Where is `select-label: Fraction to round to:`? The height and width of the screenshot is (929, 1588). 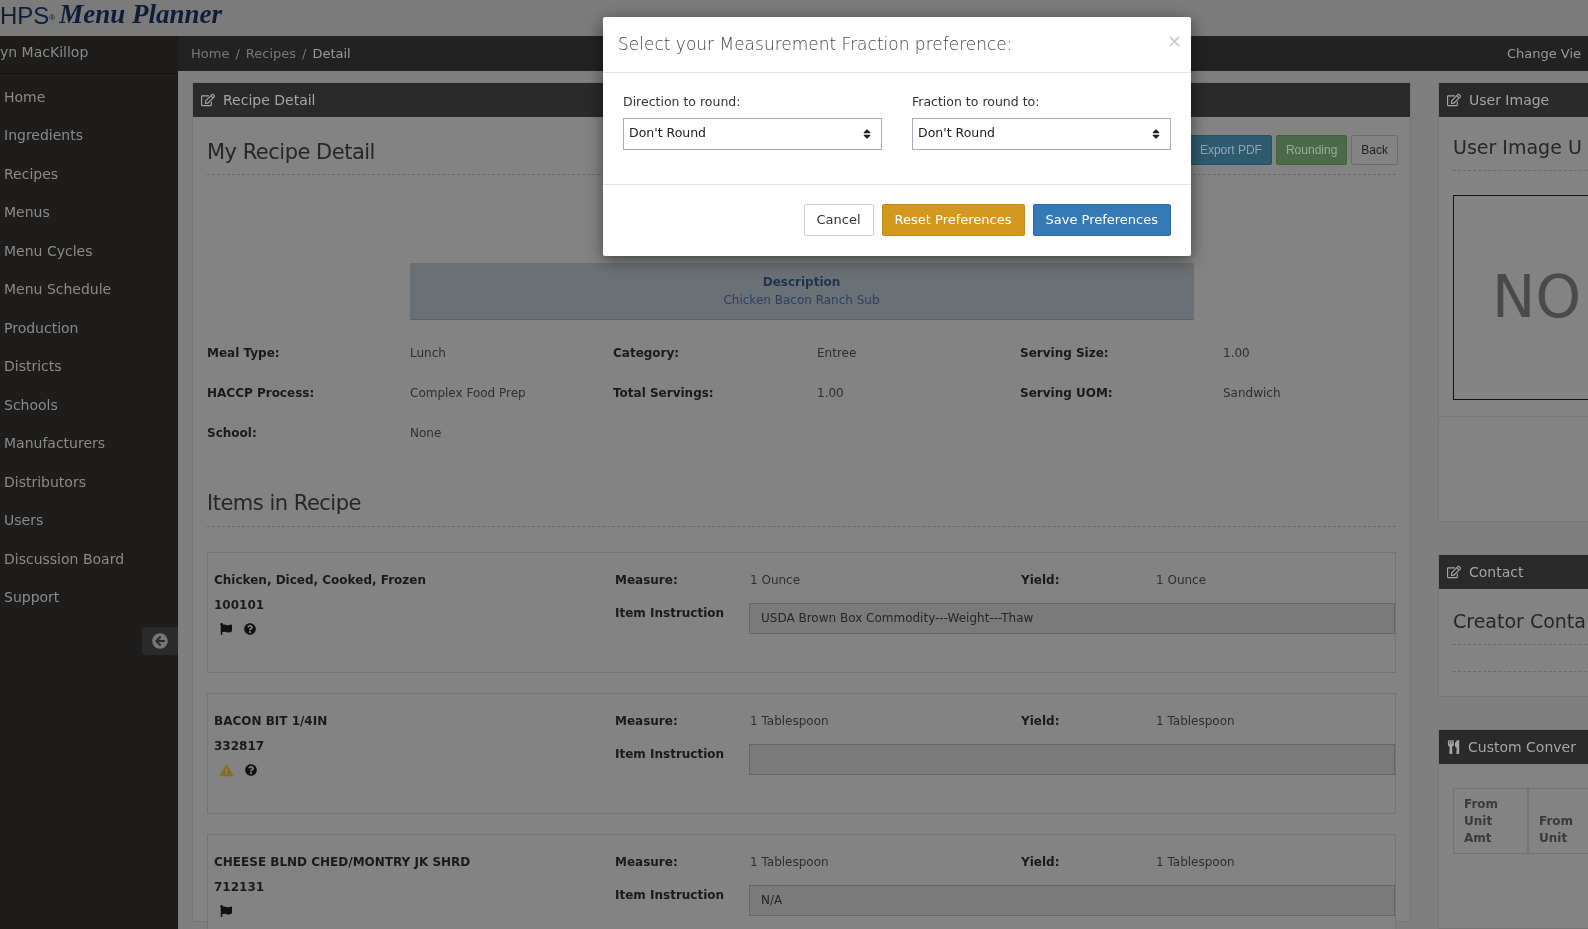 select-label: Fraction to round to: is located at coordinates (976, 102).